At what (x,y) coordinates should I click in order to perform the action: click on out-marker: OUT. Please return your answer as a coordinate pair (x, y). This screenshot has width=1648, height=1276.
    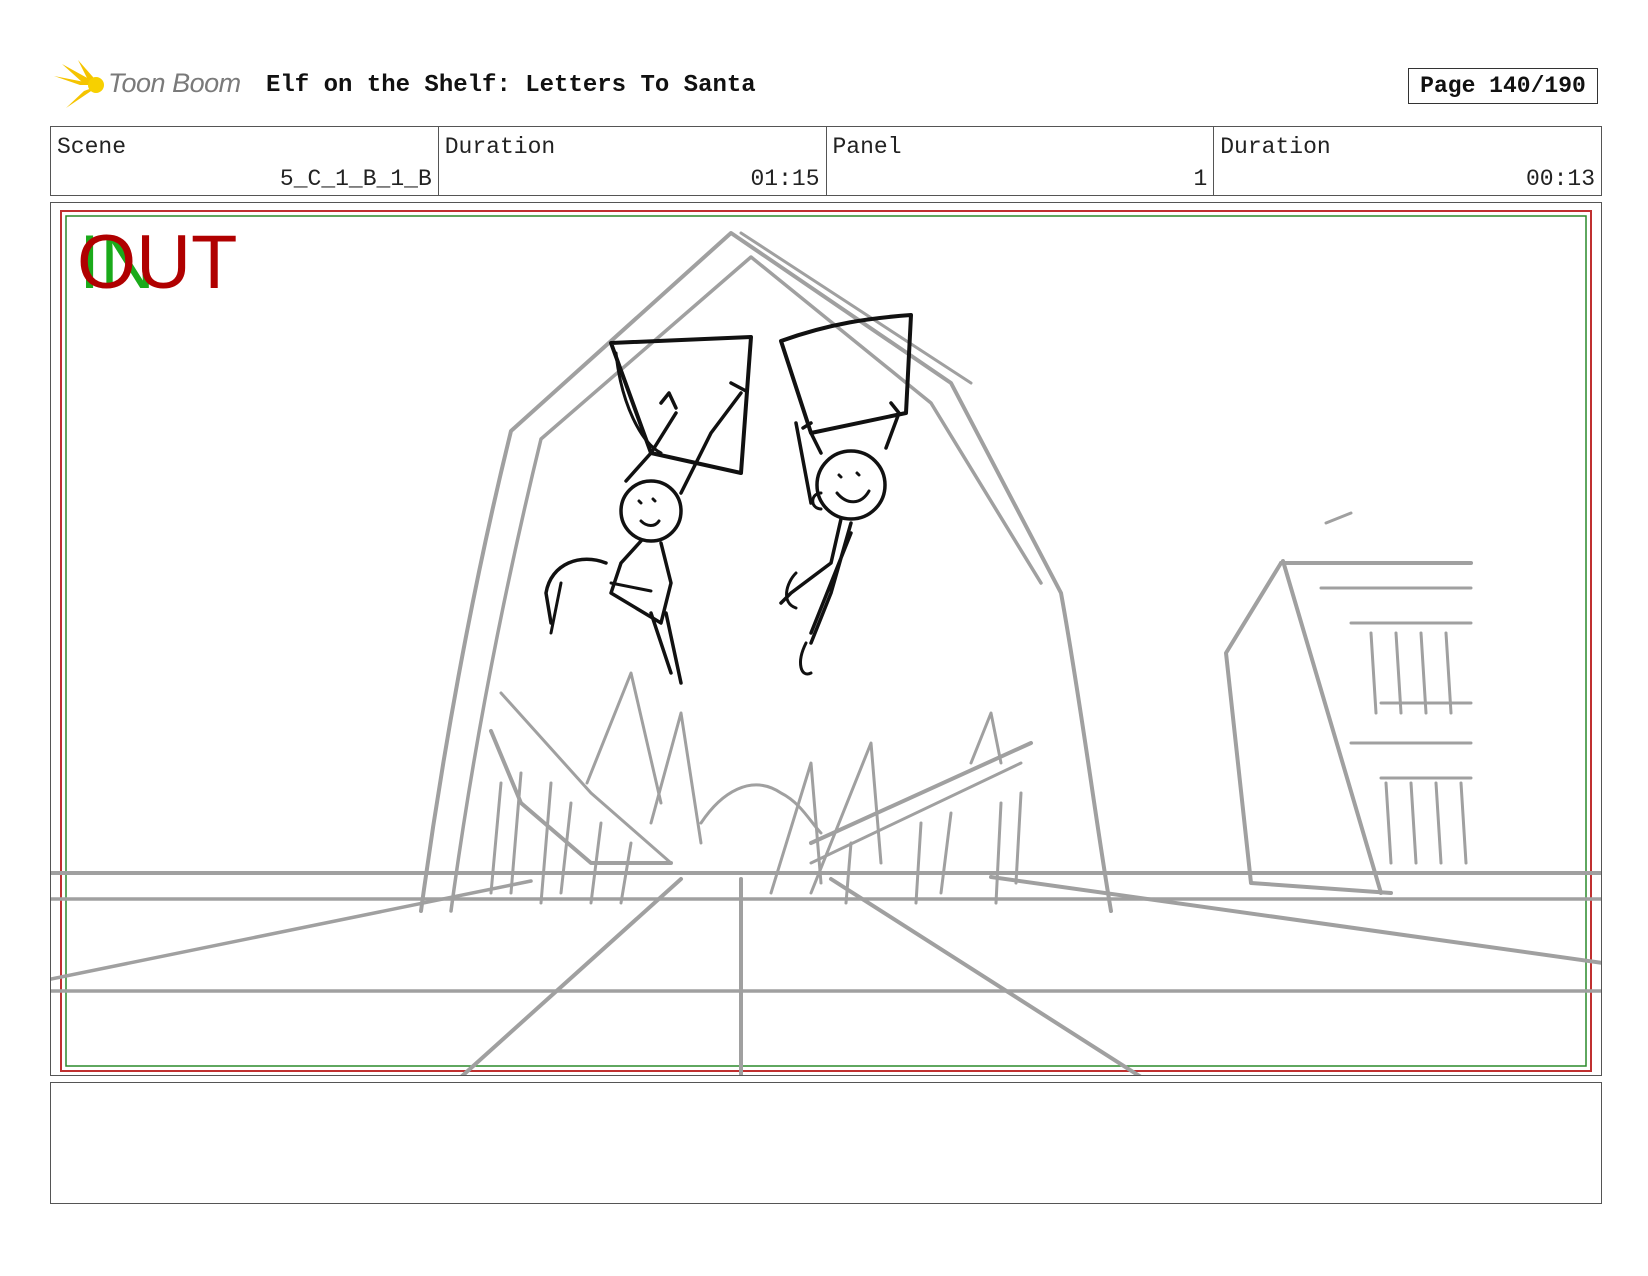
    Looking at the image, I should click on (157, 262).